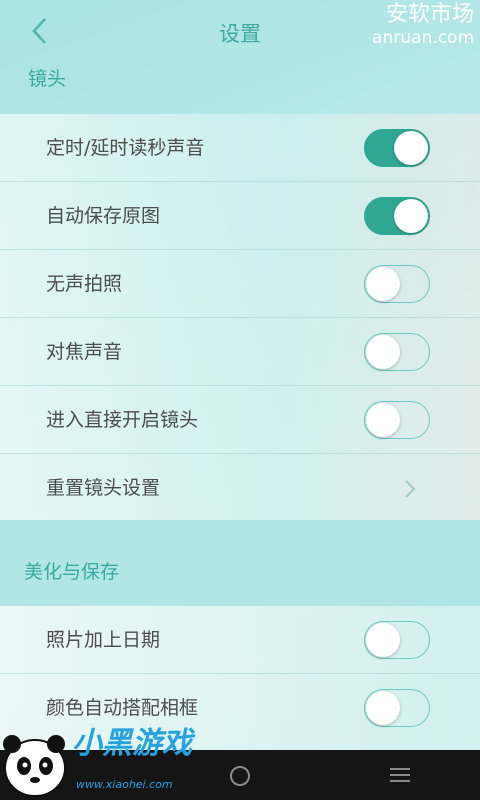  Describe the element at coordinates (34, 766) in the screenshot. I see `panda-icon` at that location.